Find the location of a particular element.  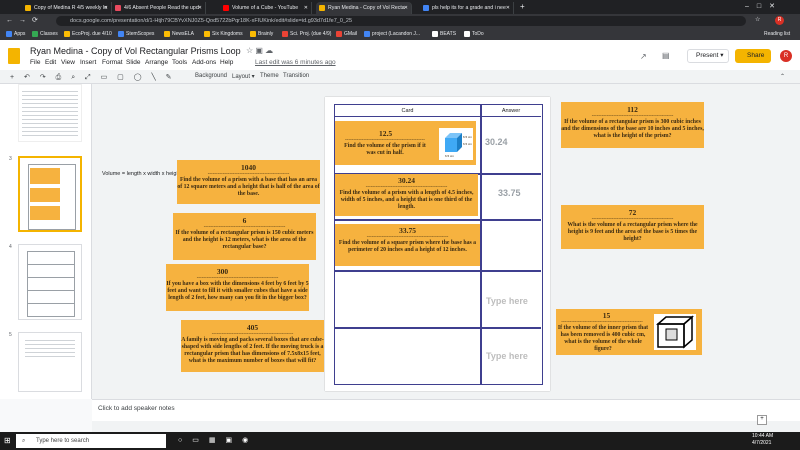

browser-tab: Volume of a Cube - YouTube ✕ is located at coordinates (266, 8).